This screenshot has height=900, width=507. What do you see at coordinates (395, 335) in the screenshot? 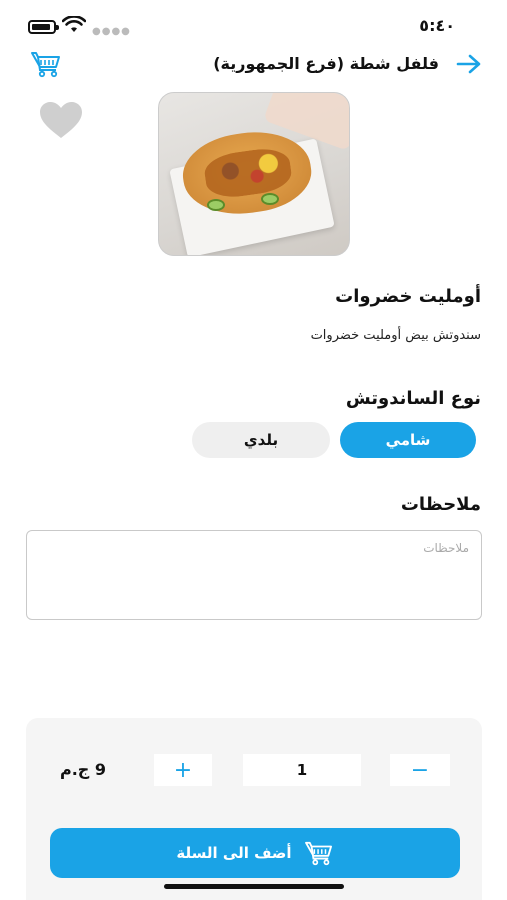
I see `product-description: سندوتش بيض أومليت خضروات` at bounding box center [395, 335].